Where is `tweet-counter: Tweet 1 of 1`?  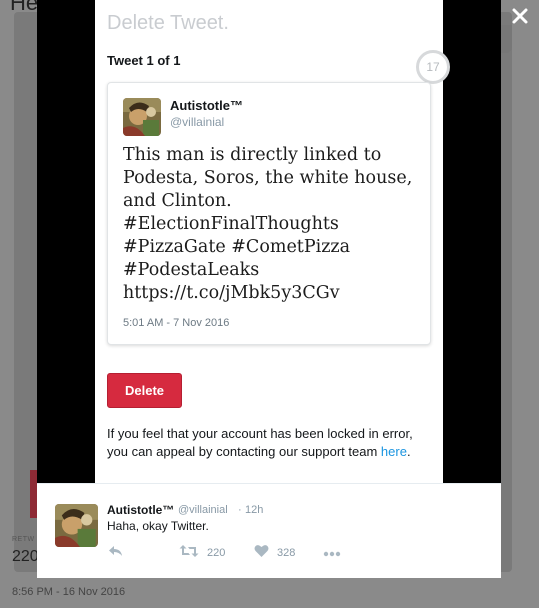
tweet-counter: Tweet 1 of 1 is located at coordinates (144, 60).